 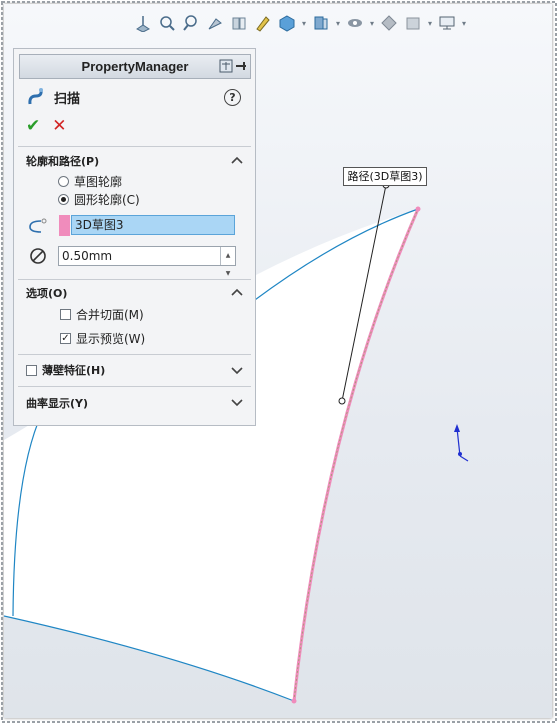 What do you see at coordinates (67, 99) in the screenshot?
I see `feature-name: 扫描` at bounding box center [67, 99].